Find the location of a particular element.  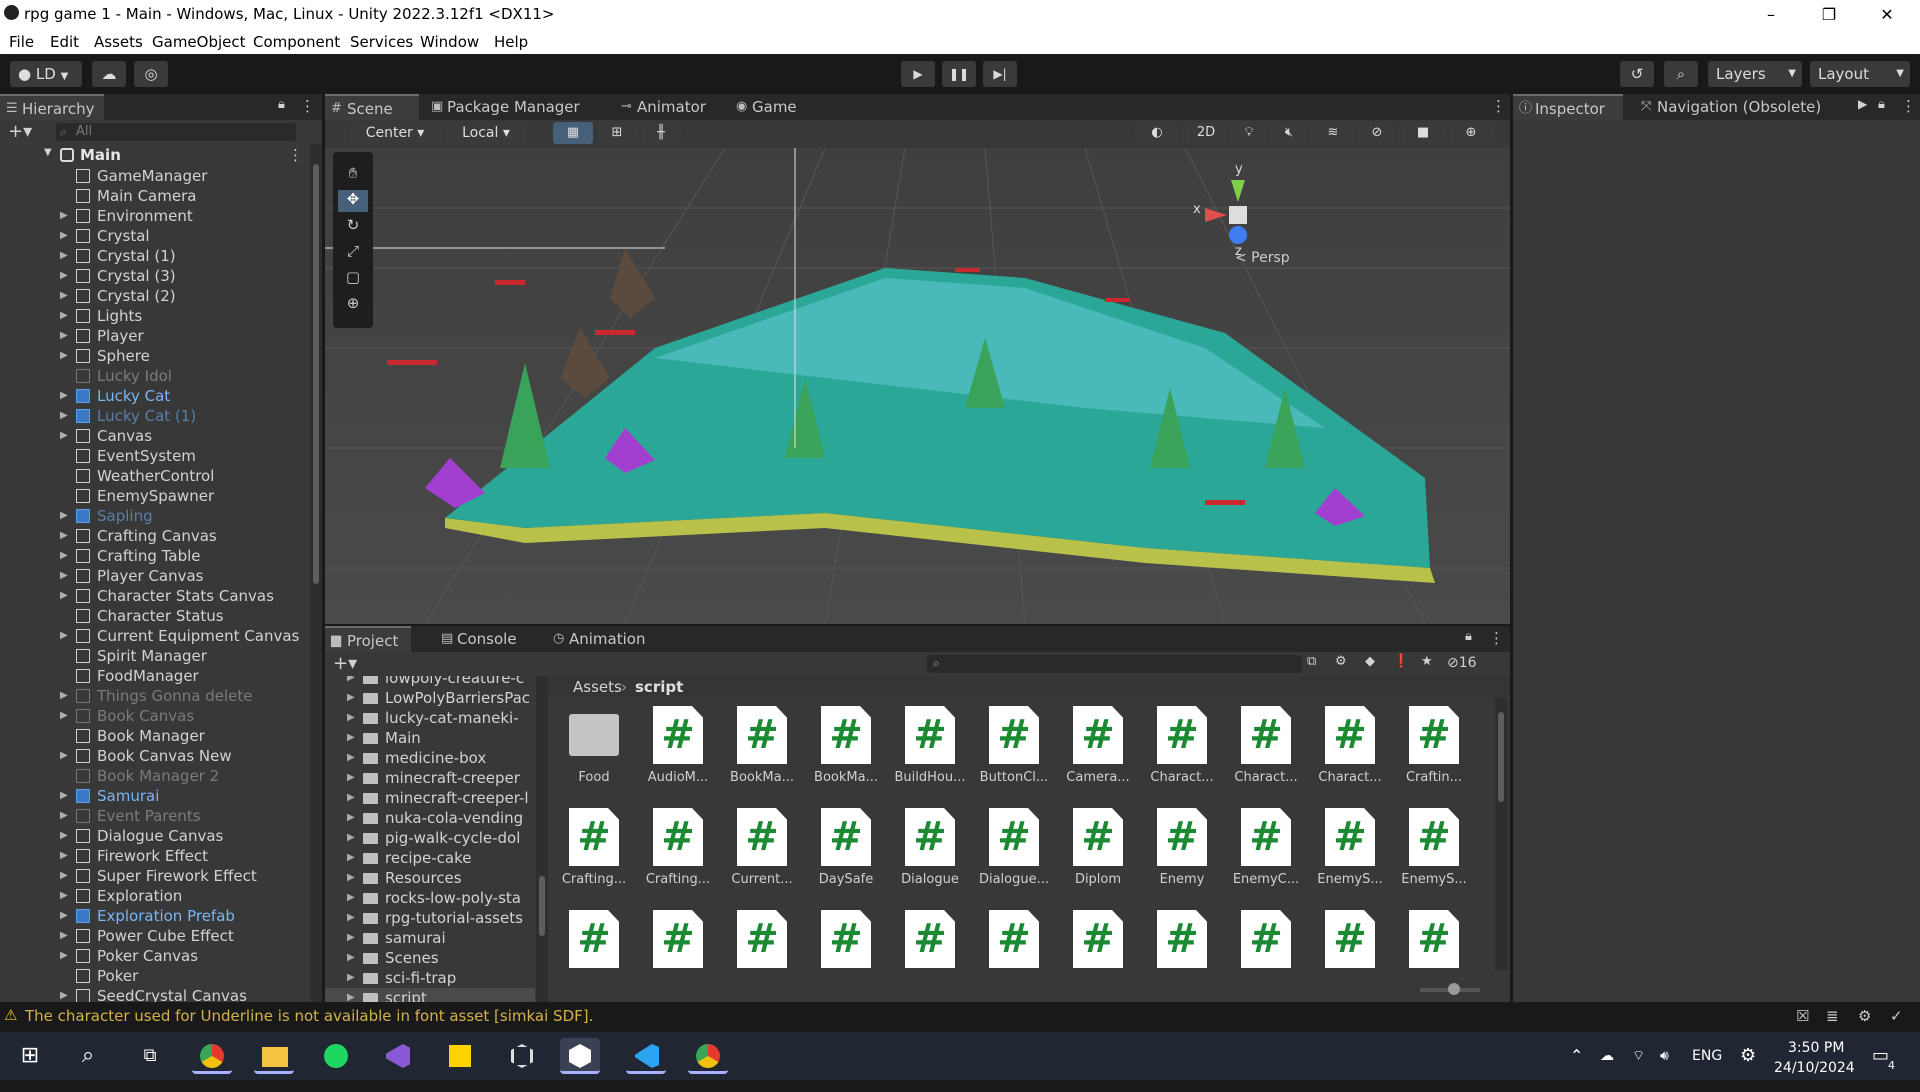

check-icon: ✓ is located at coordinates (1896, 1016).